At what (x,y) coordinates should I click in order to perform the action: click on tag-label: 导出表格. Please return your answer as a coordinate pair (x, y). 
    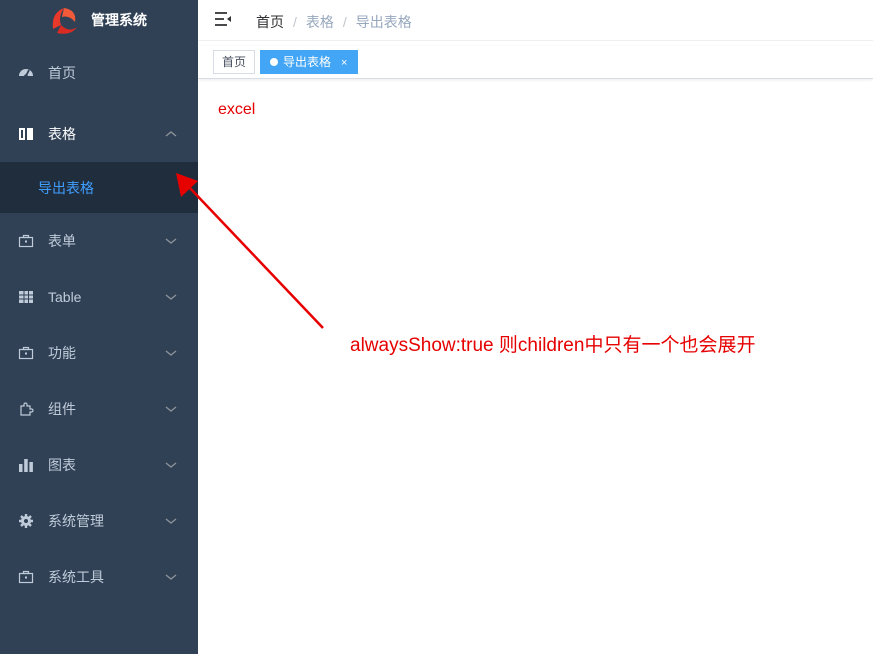
    Looking at the image, I should click on (307, 62).